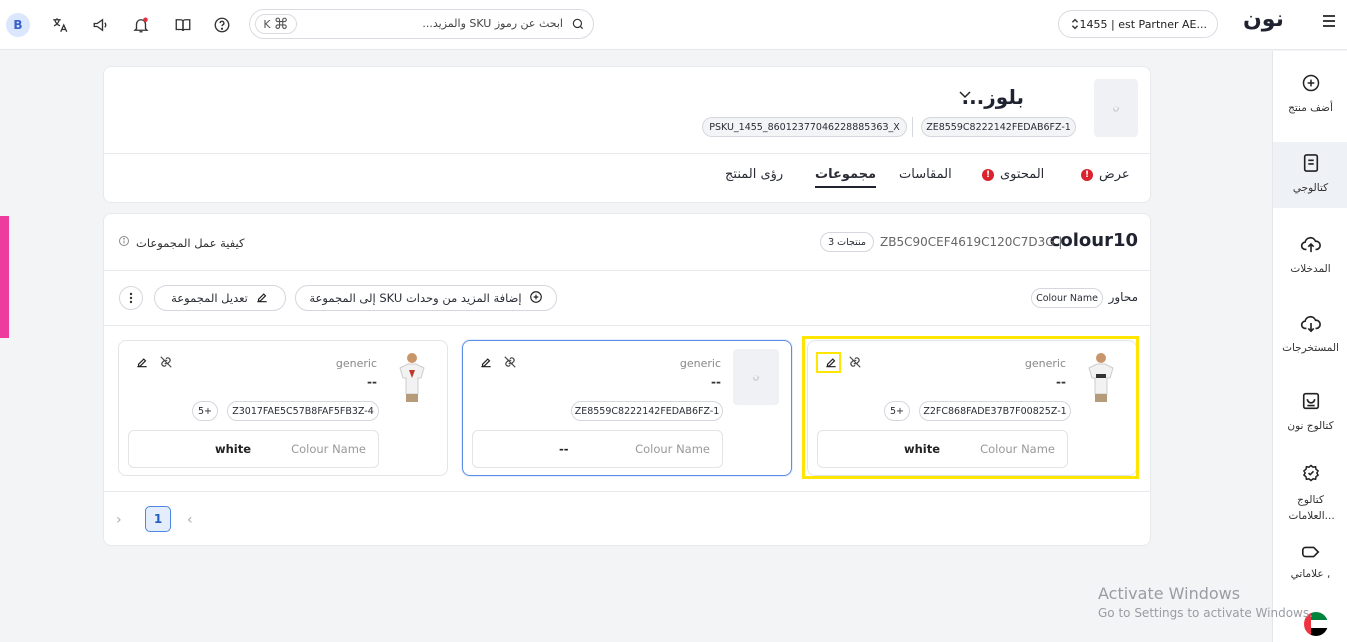 Image resolution: width=1347 pixels, height=642 pixels. Describe the element at coordinates (158, 519) in the screenshot. I see `pagination-page-1: 1` at that location.